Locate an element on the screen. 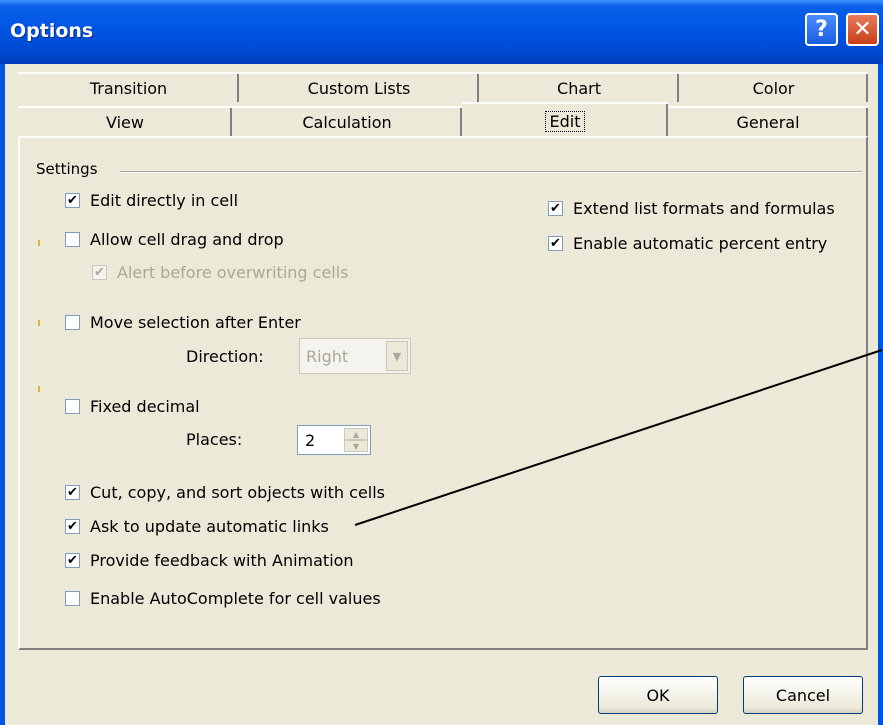 The width and height of the screenshot is (883, 725). ok-button: OK is located at coordinates (658, 695).